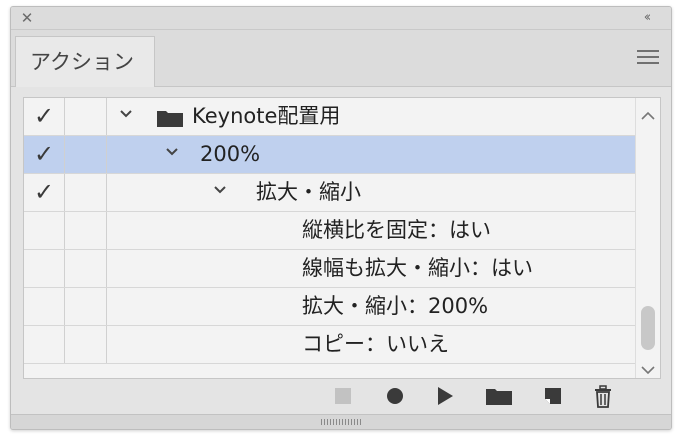 This screenshot has width=682, height=446. What do you see at coordinates (499, 397) in the screenshot?
I see `new-set-folder-icon` at bounding box center [499, 397].